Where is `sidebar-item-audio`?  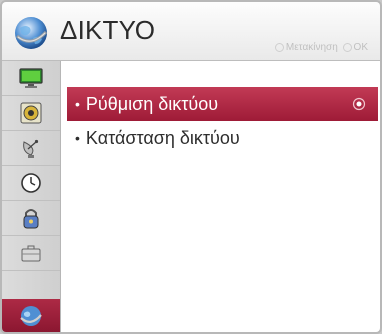
sidebar-item-audio is located at coordinates (31, 113).